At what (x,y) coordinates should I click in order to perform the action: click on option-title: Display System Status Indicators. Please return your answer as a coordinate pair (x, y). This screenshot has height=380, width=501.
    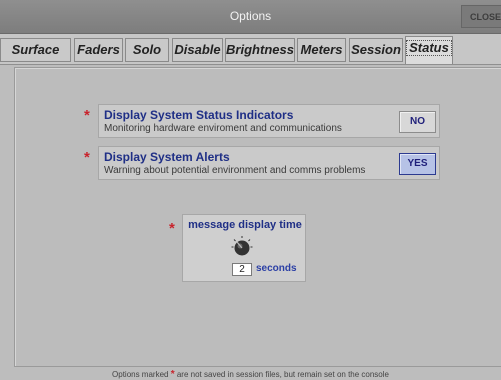
    Looking at the image, I should click on (199, 115).